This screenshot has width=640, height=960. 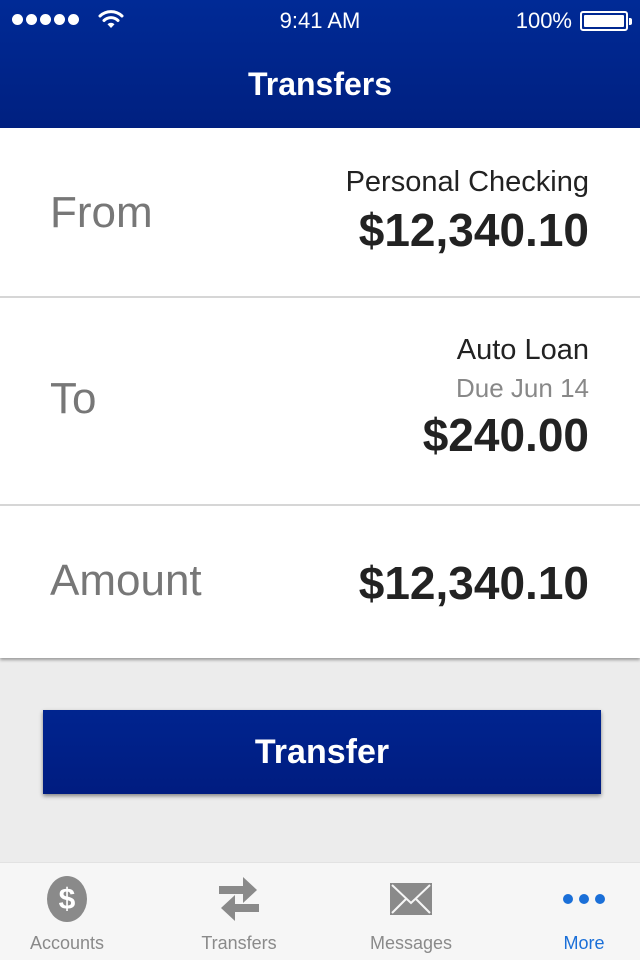 What do you see at coordinates (522, 388) in the screenshot?
I see `to-account-due-date: Due Jun 14` at bounding box center [522, 388].